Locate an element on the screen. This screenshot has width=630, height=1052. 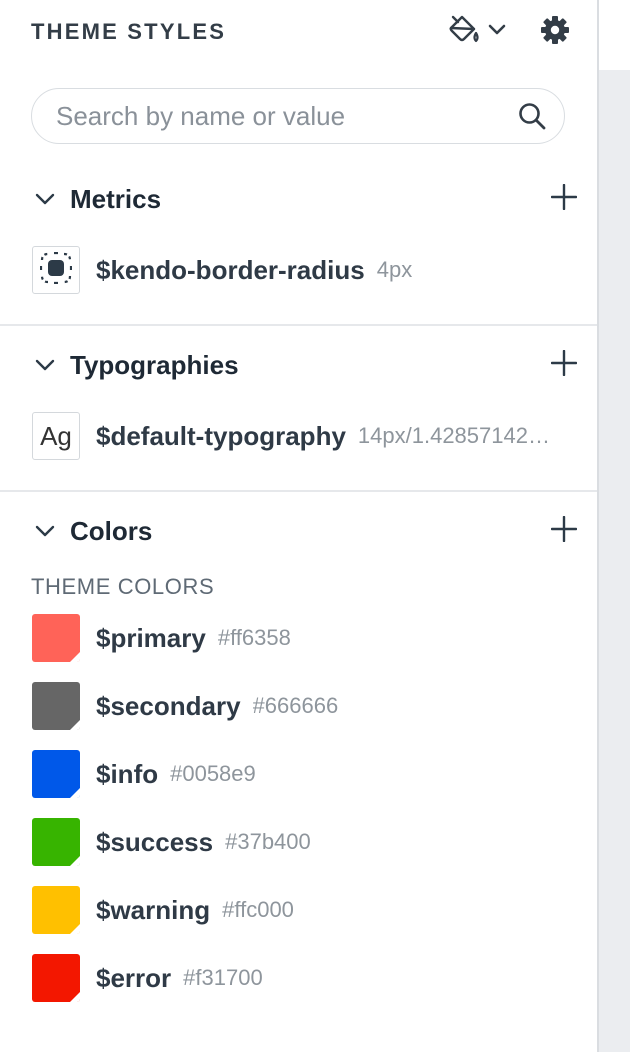
list-item: $kendo-border-radius 4px is located at coordinates (222, 270).